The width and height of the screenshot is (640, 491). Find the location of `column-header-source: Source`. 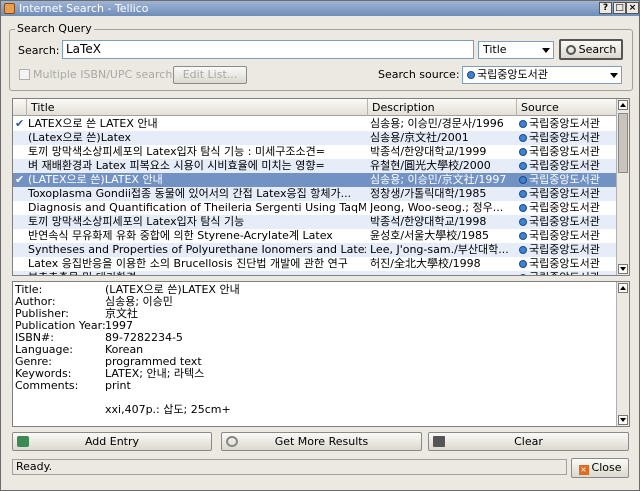

column-header-source: Source is located at coordinates (567, 107).